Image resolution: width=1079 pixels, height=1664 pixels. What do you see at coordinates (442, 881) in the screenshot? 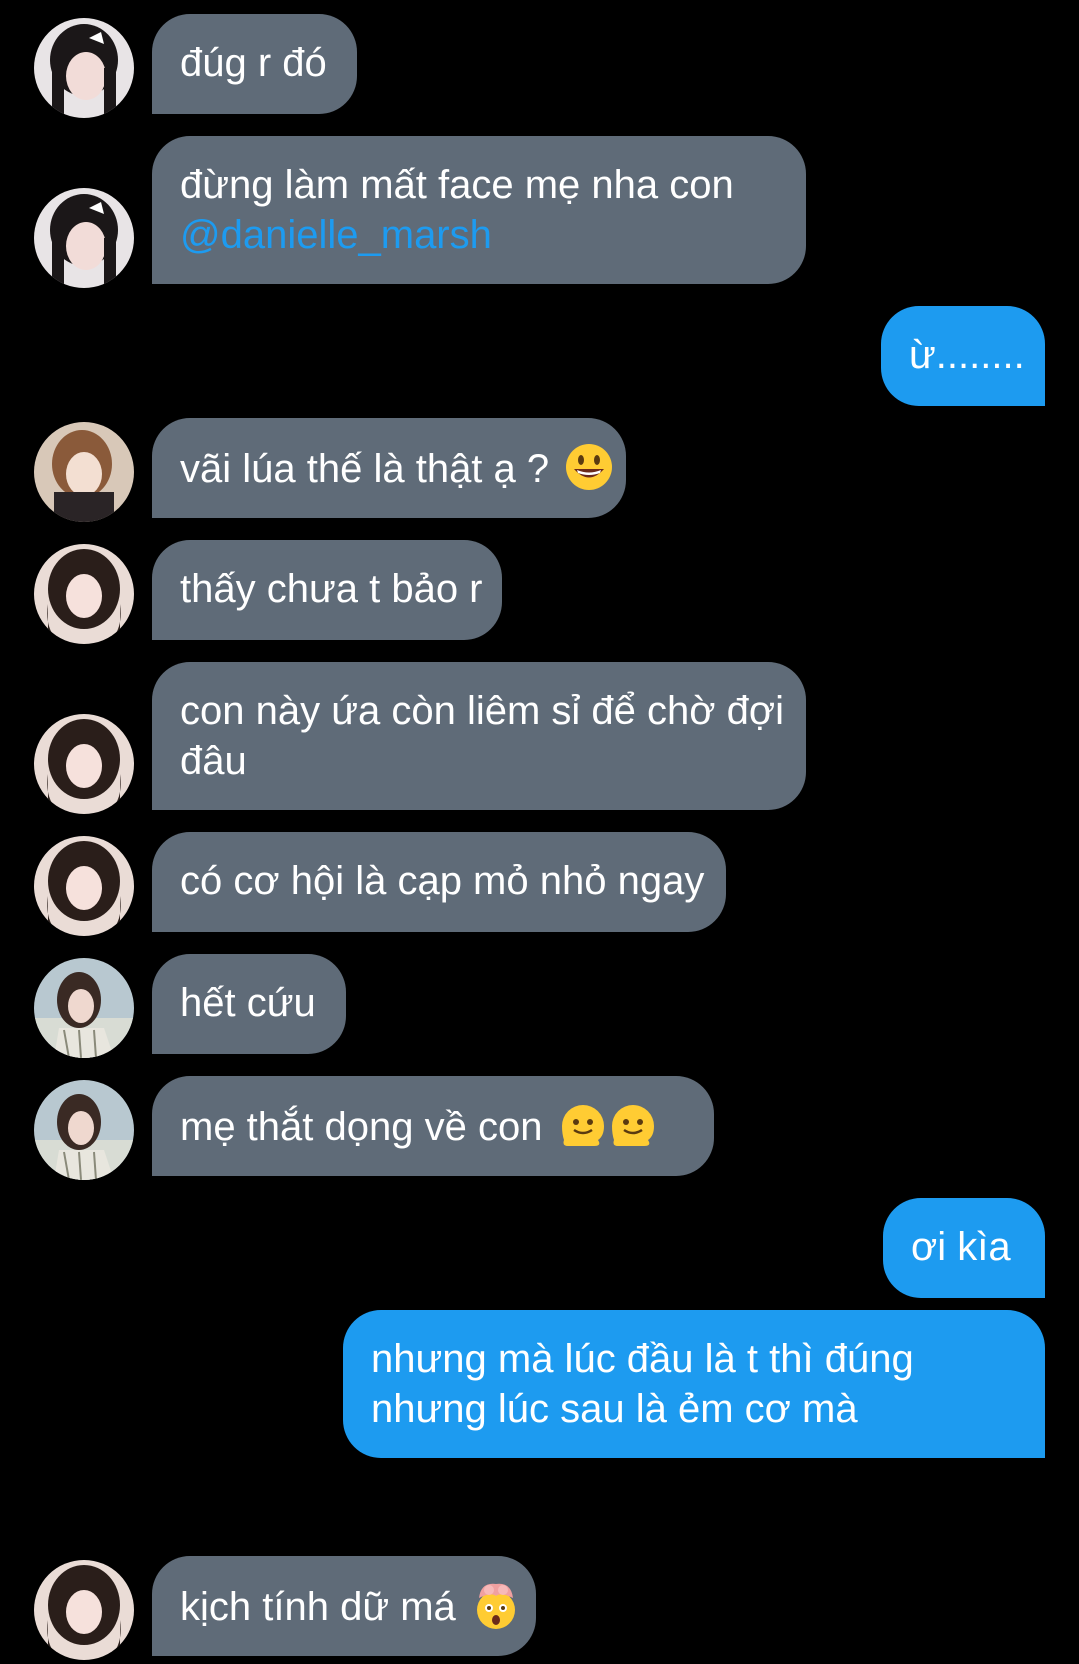
I see `message-text: có cơ hội là cạp mỏ nhỏ ngay` at bounding box center [442, 881].